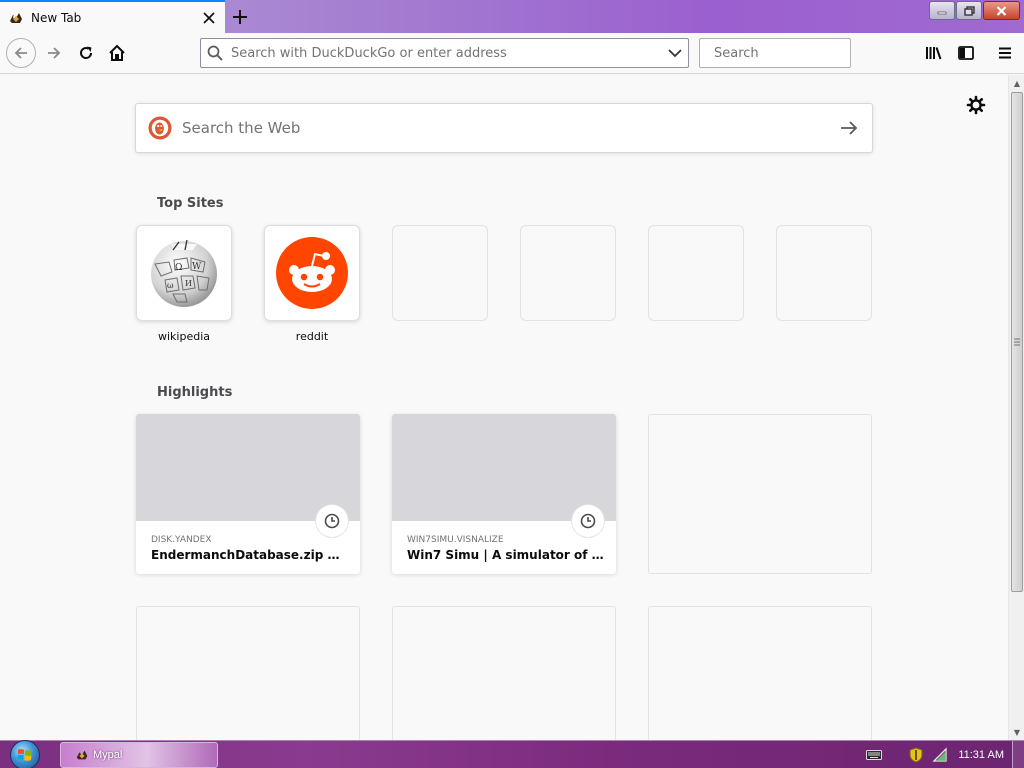 The width and height of the screenshot is (1024, 768). I want to click on home-button, so click(117, 53).